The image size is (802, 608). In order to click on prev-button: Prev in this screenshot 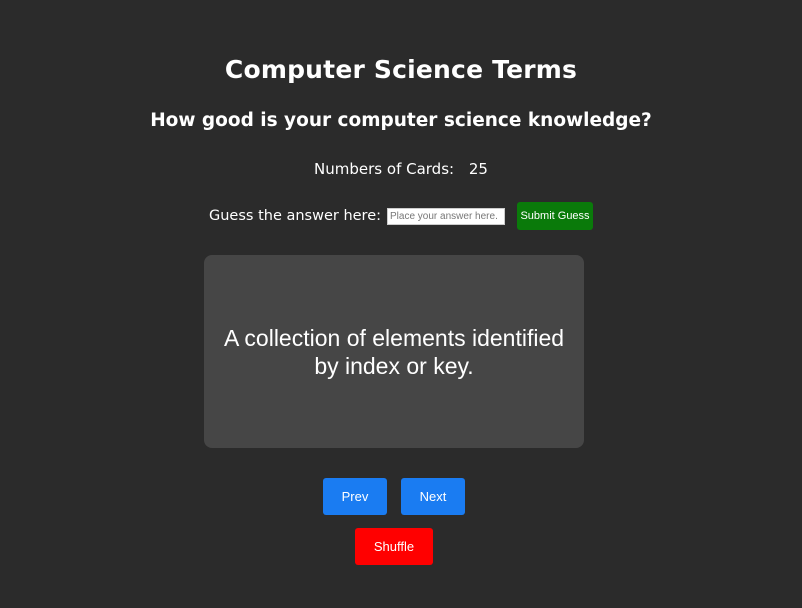, I will do `click(355, 496)`.